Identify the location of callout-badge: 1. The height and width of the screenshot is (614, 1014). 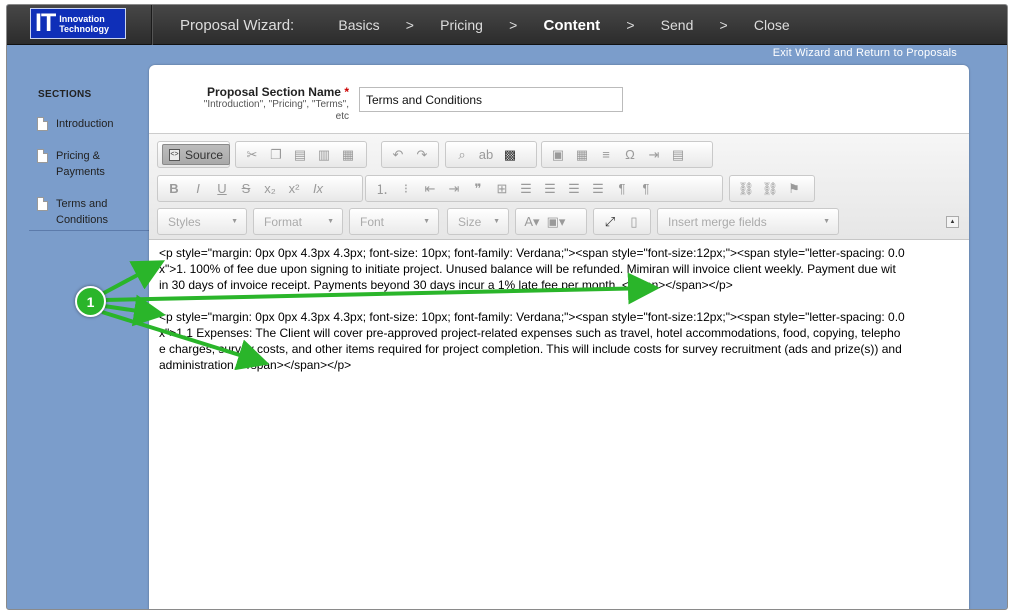
(90, 301).